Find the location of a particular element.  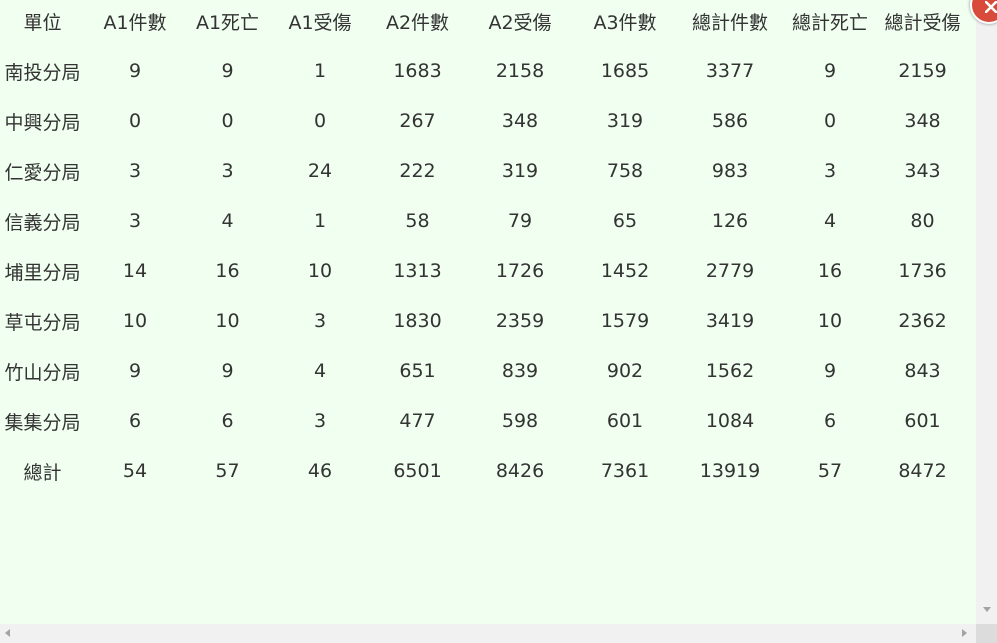

value-cell: 477 is located at coordinates (417, 421).